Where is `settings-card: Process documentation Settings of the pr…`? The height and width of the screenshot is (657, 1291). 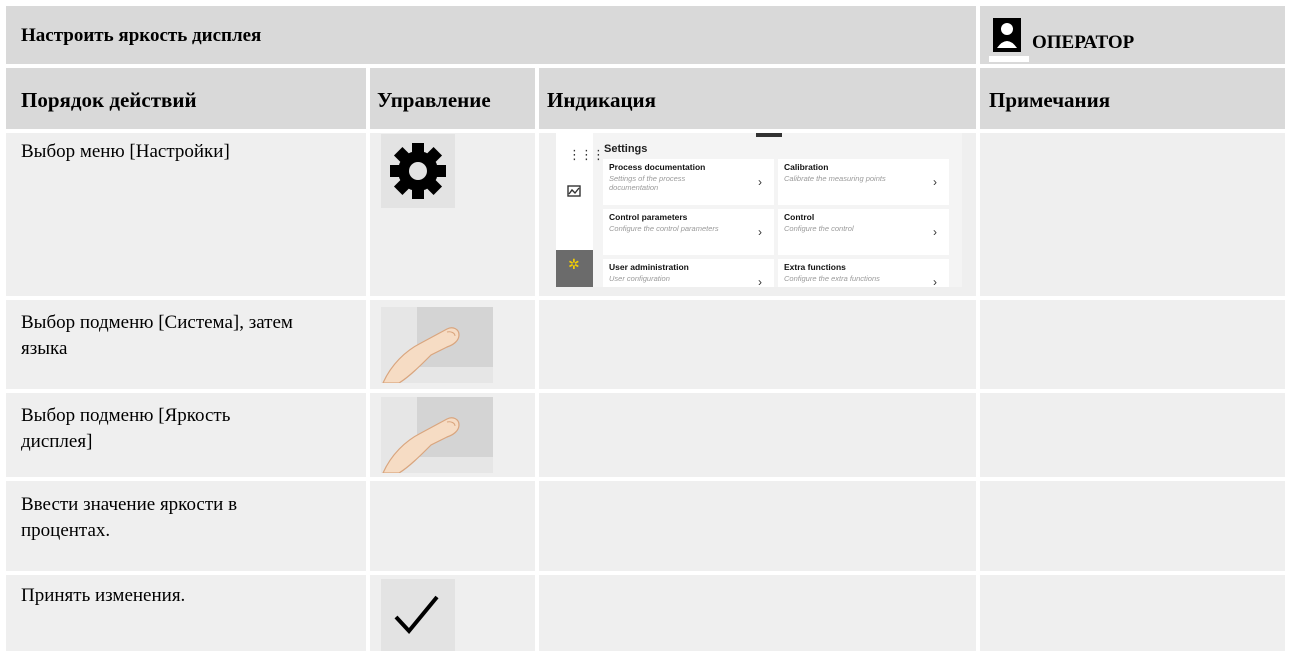
settings-card: Process documentation Settings of the pr… is located at coordinates (688, 182).